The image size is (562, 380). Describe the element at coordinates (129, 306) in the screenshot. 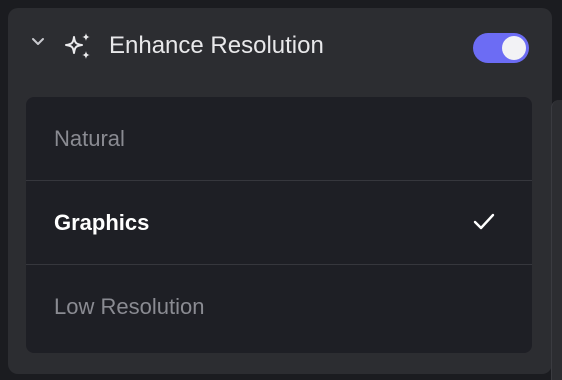

I see `option-label: Low Resolution` at that location.